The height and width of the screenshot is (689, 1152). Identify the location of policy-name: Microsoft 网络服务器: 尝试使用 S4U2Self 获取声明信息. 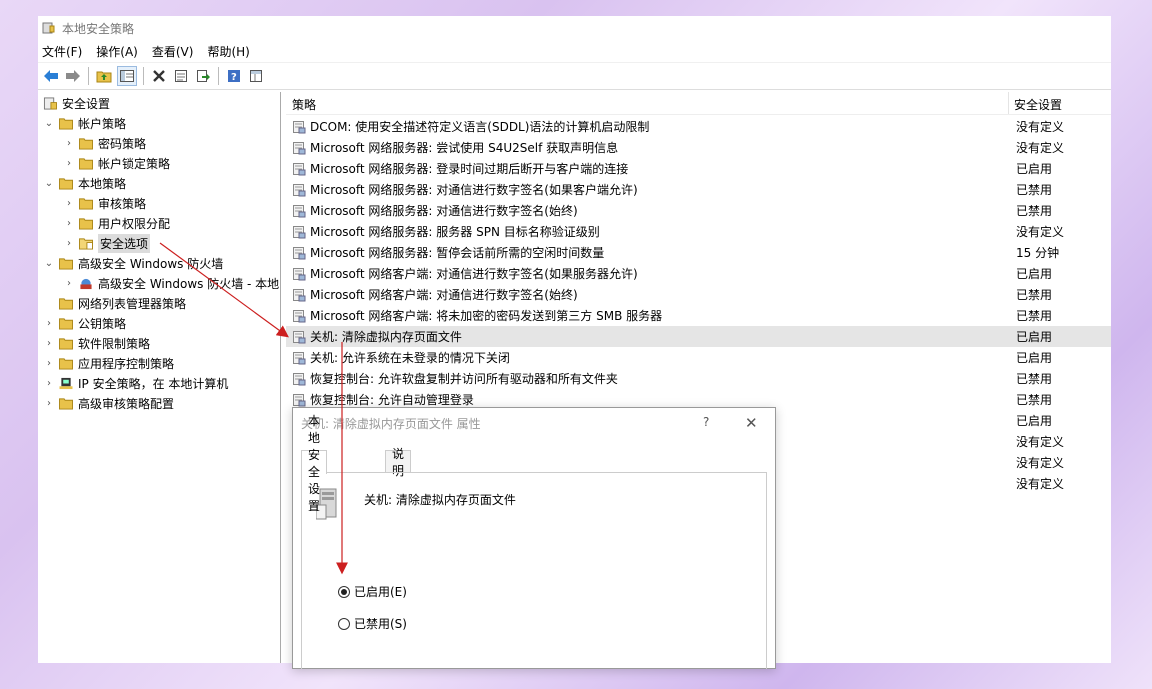
(464, 148).